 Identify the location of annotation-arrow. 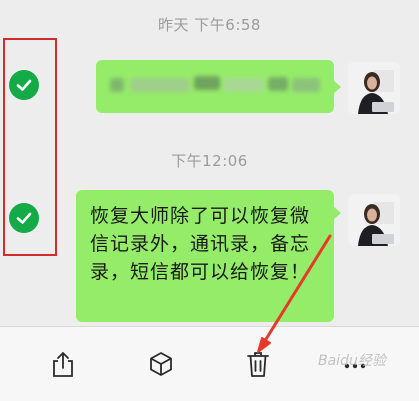
(294, 293).